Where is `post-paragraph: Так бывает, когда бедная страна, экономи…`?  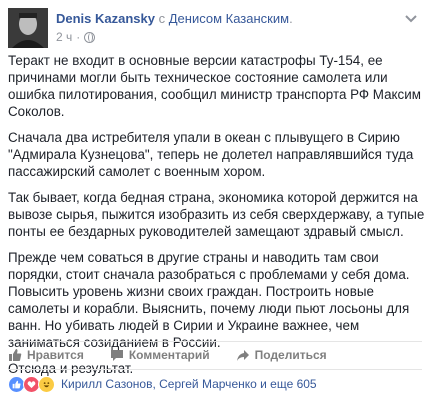
post-paragraph: Так бывает, когда бедная страна, экономи… is located at coordinates (216, 214).